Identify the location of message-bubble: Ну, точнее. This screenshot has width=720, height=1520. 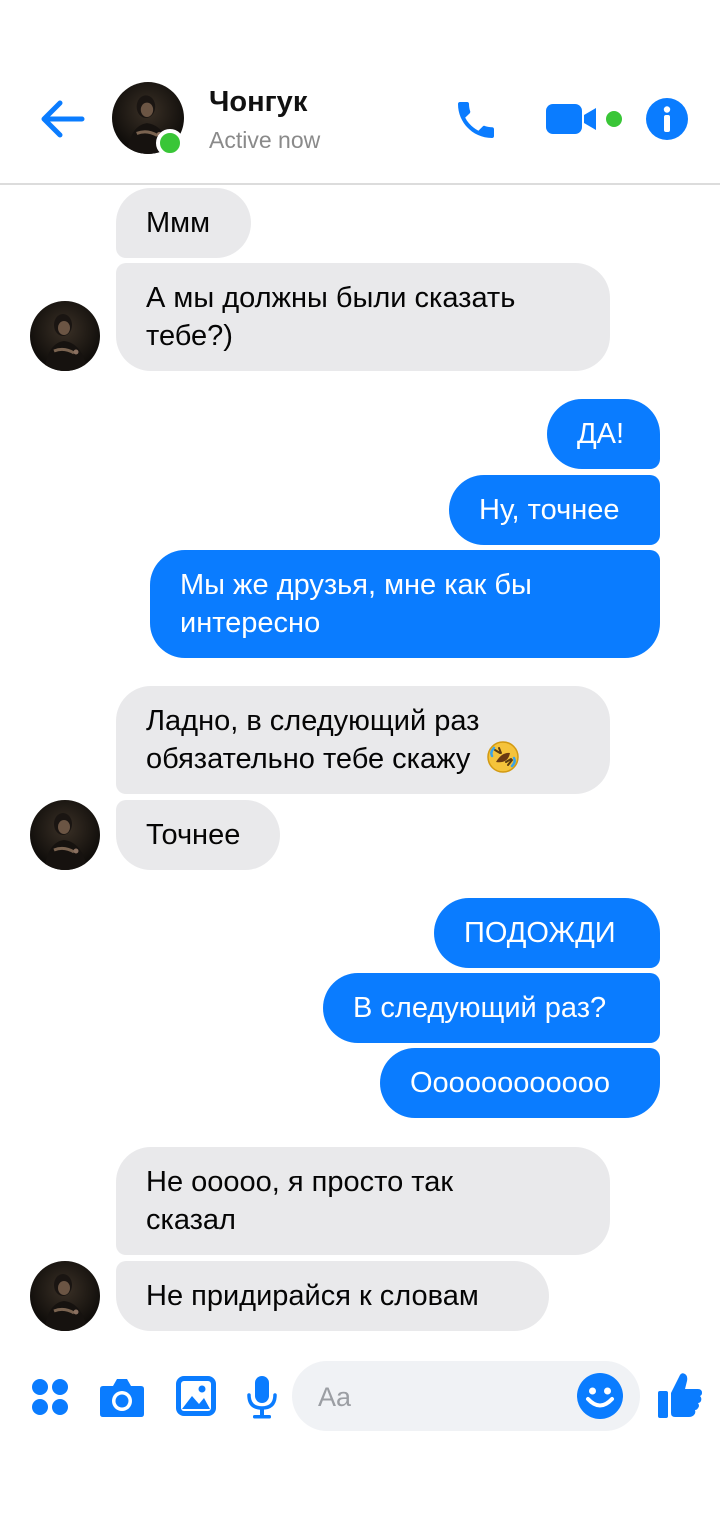
(554, 510).